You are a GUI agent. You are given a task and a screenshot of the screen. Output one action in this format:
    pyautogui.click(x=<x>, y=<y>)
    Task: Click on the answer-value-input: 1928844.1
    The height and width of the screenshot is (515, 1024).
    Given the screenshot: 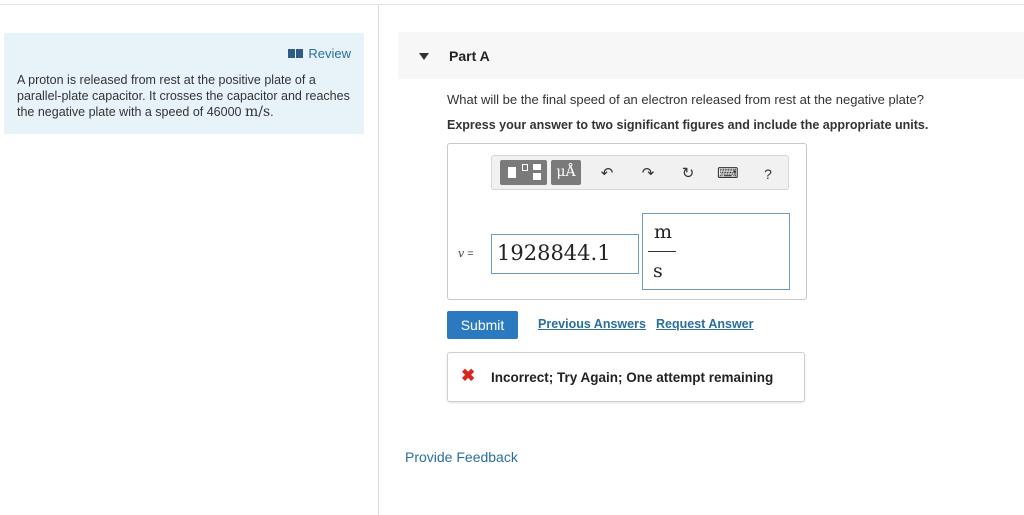 What is the action you would take?
    pyautogui.click(x=565, y=254)
    